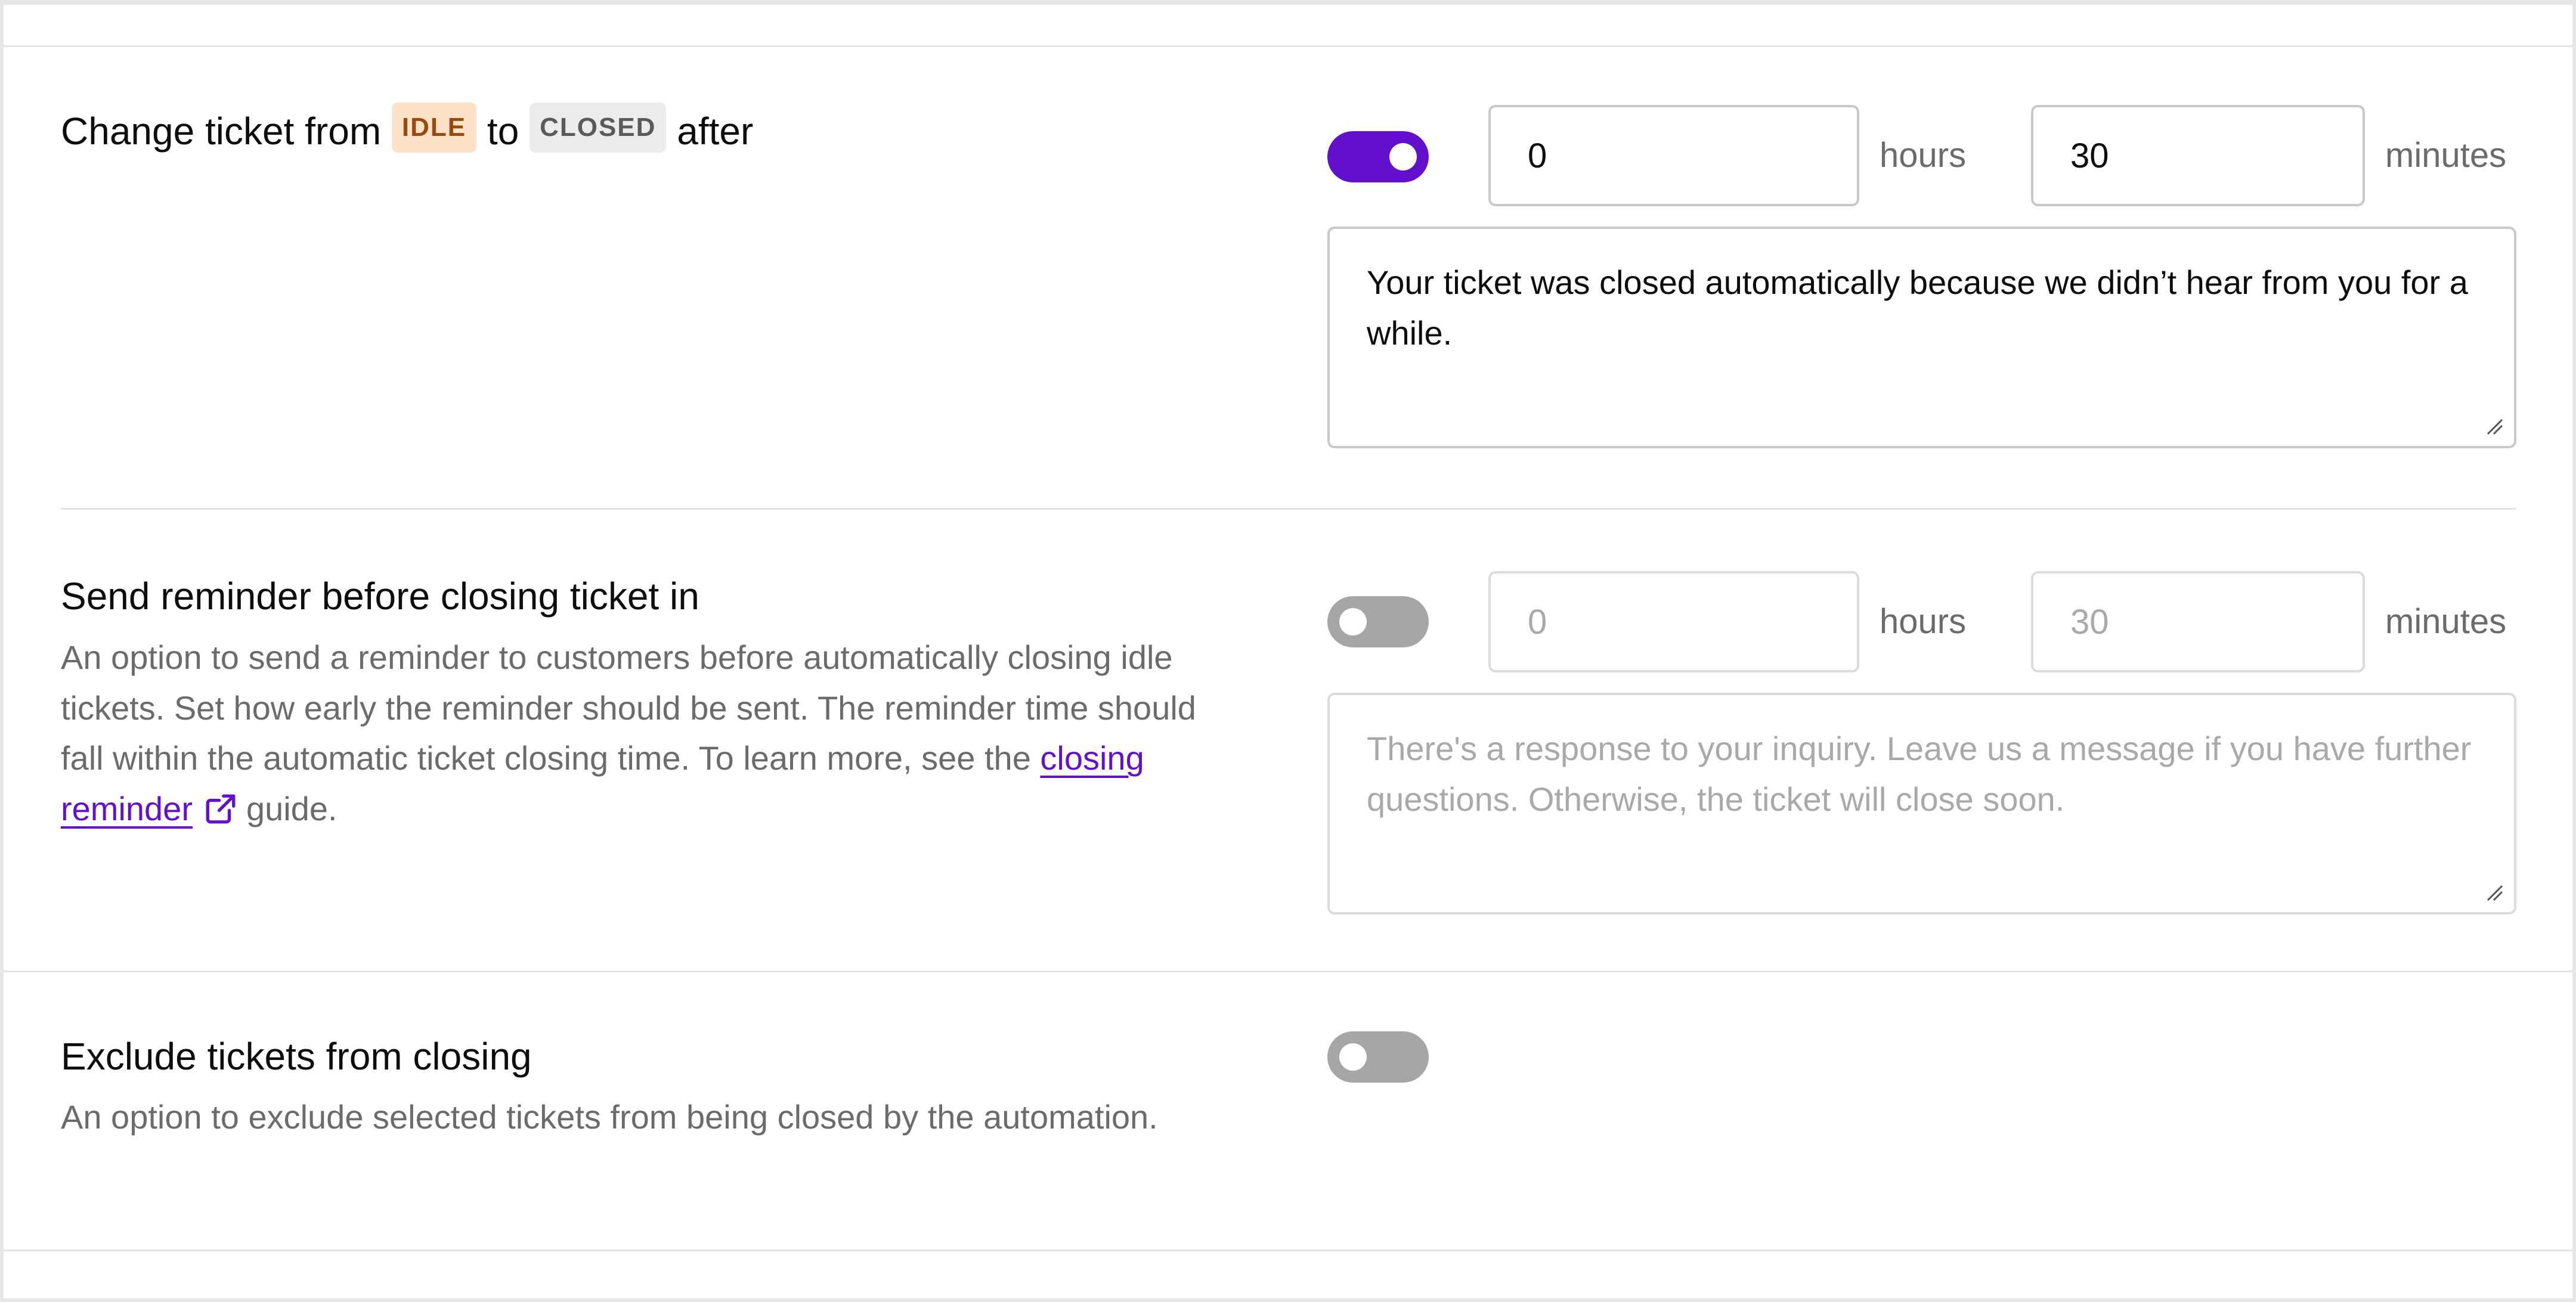  Describe the element at coordinates (1378, 156) in the screenshot. I see `auto-close-toggle` at that location.